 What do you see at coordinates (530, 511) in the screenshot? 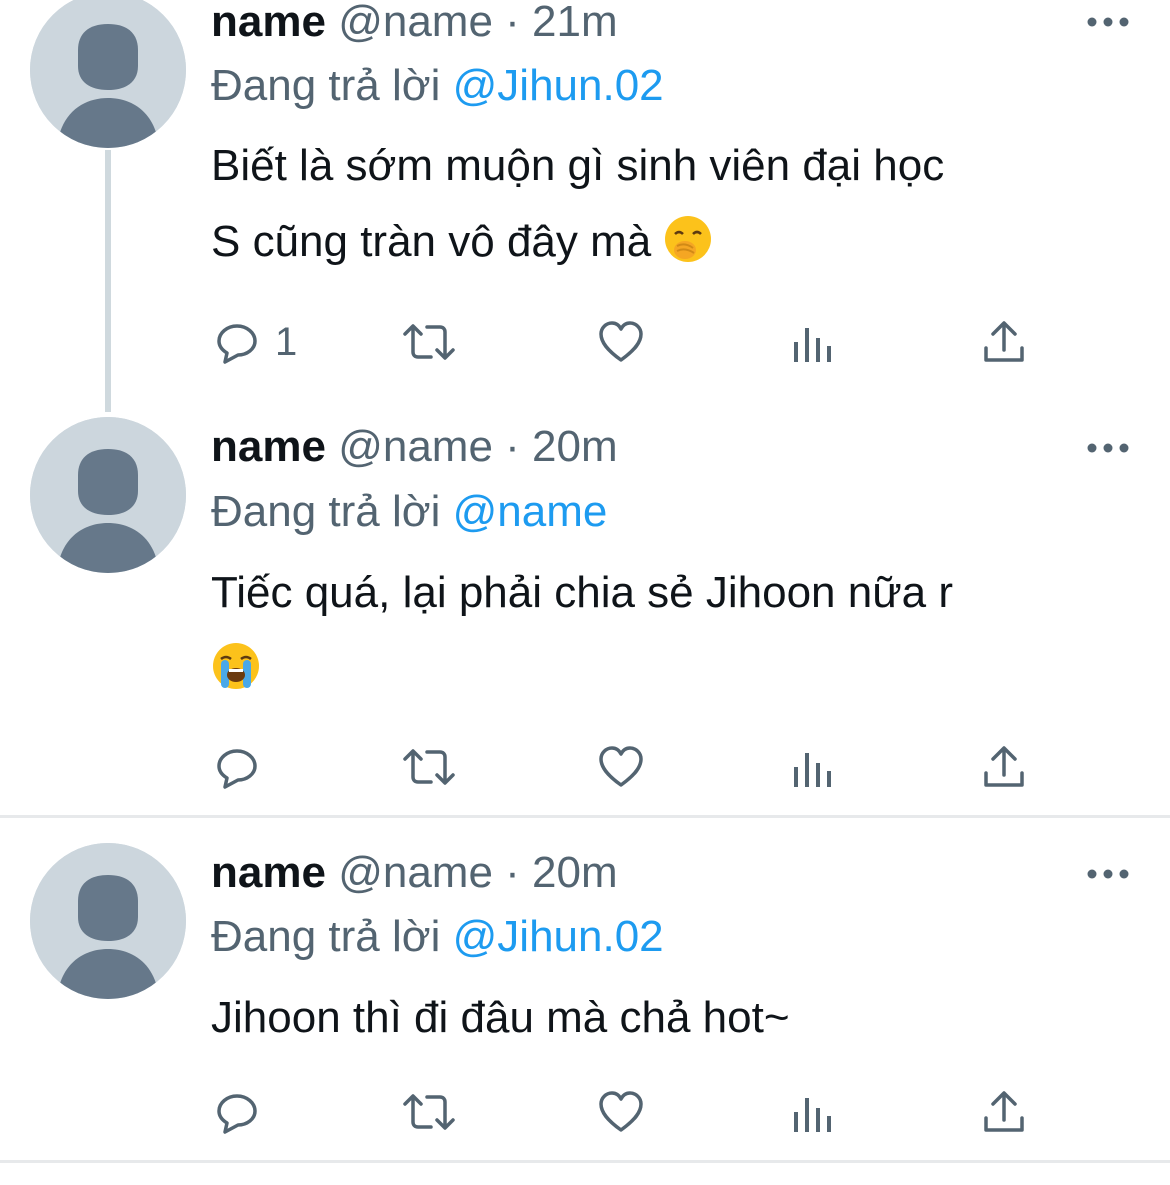
I see `replying-to-mention: @name` at bounding box center [530, 511].